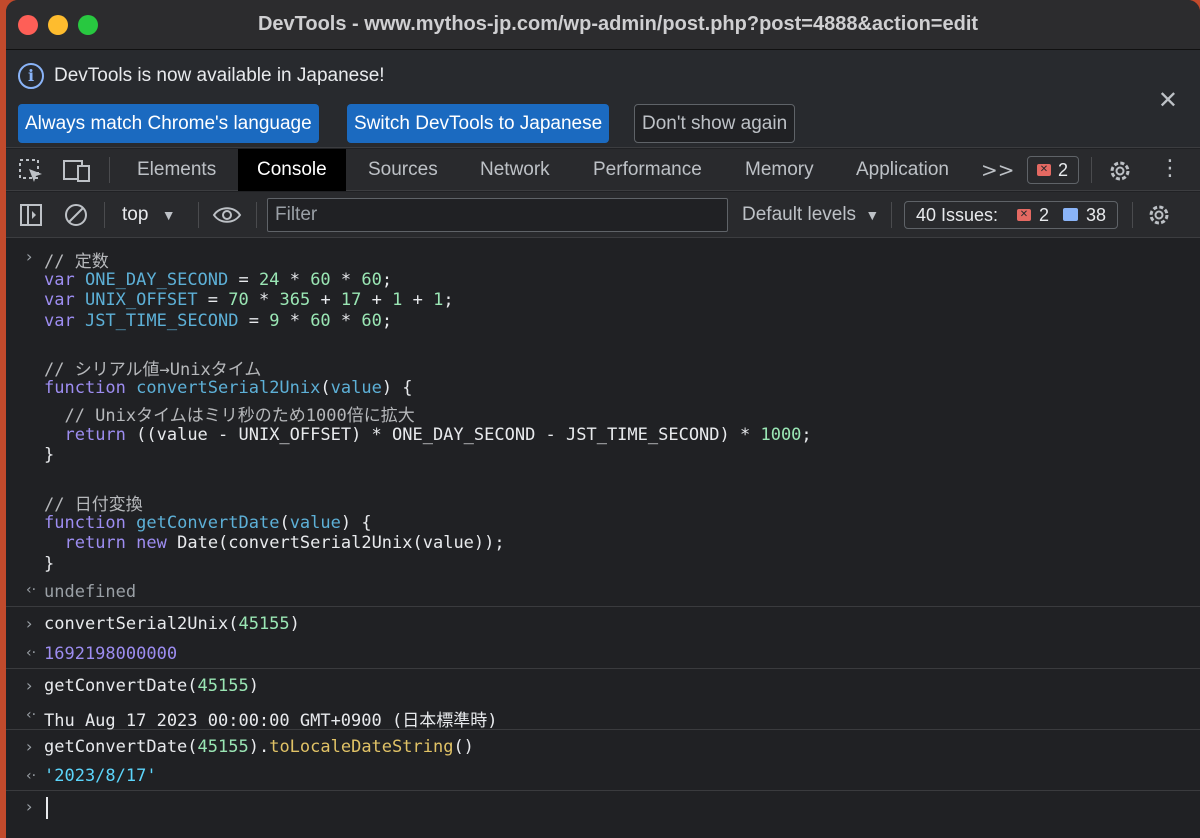 This screenshot has width=1200, height=838. Describe the element at coordinates (1120, 171) in the screenshot. I see `settings-gear-icon` at that location.